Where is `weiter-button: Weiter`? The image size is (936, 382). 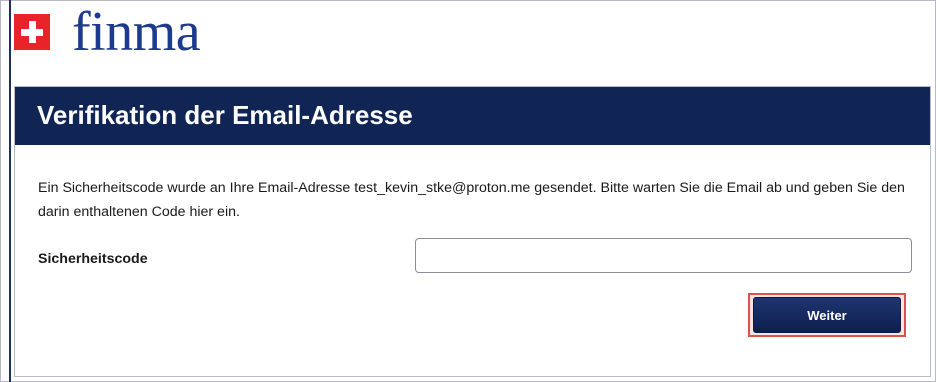
weiter-button: Weiter is located at coordinates (827, 315).